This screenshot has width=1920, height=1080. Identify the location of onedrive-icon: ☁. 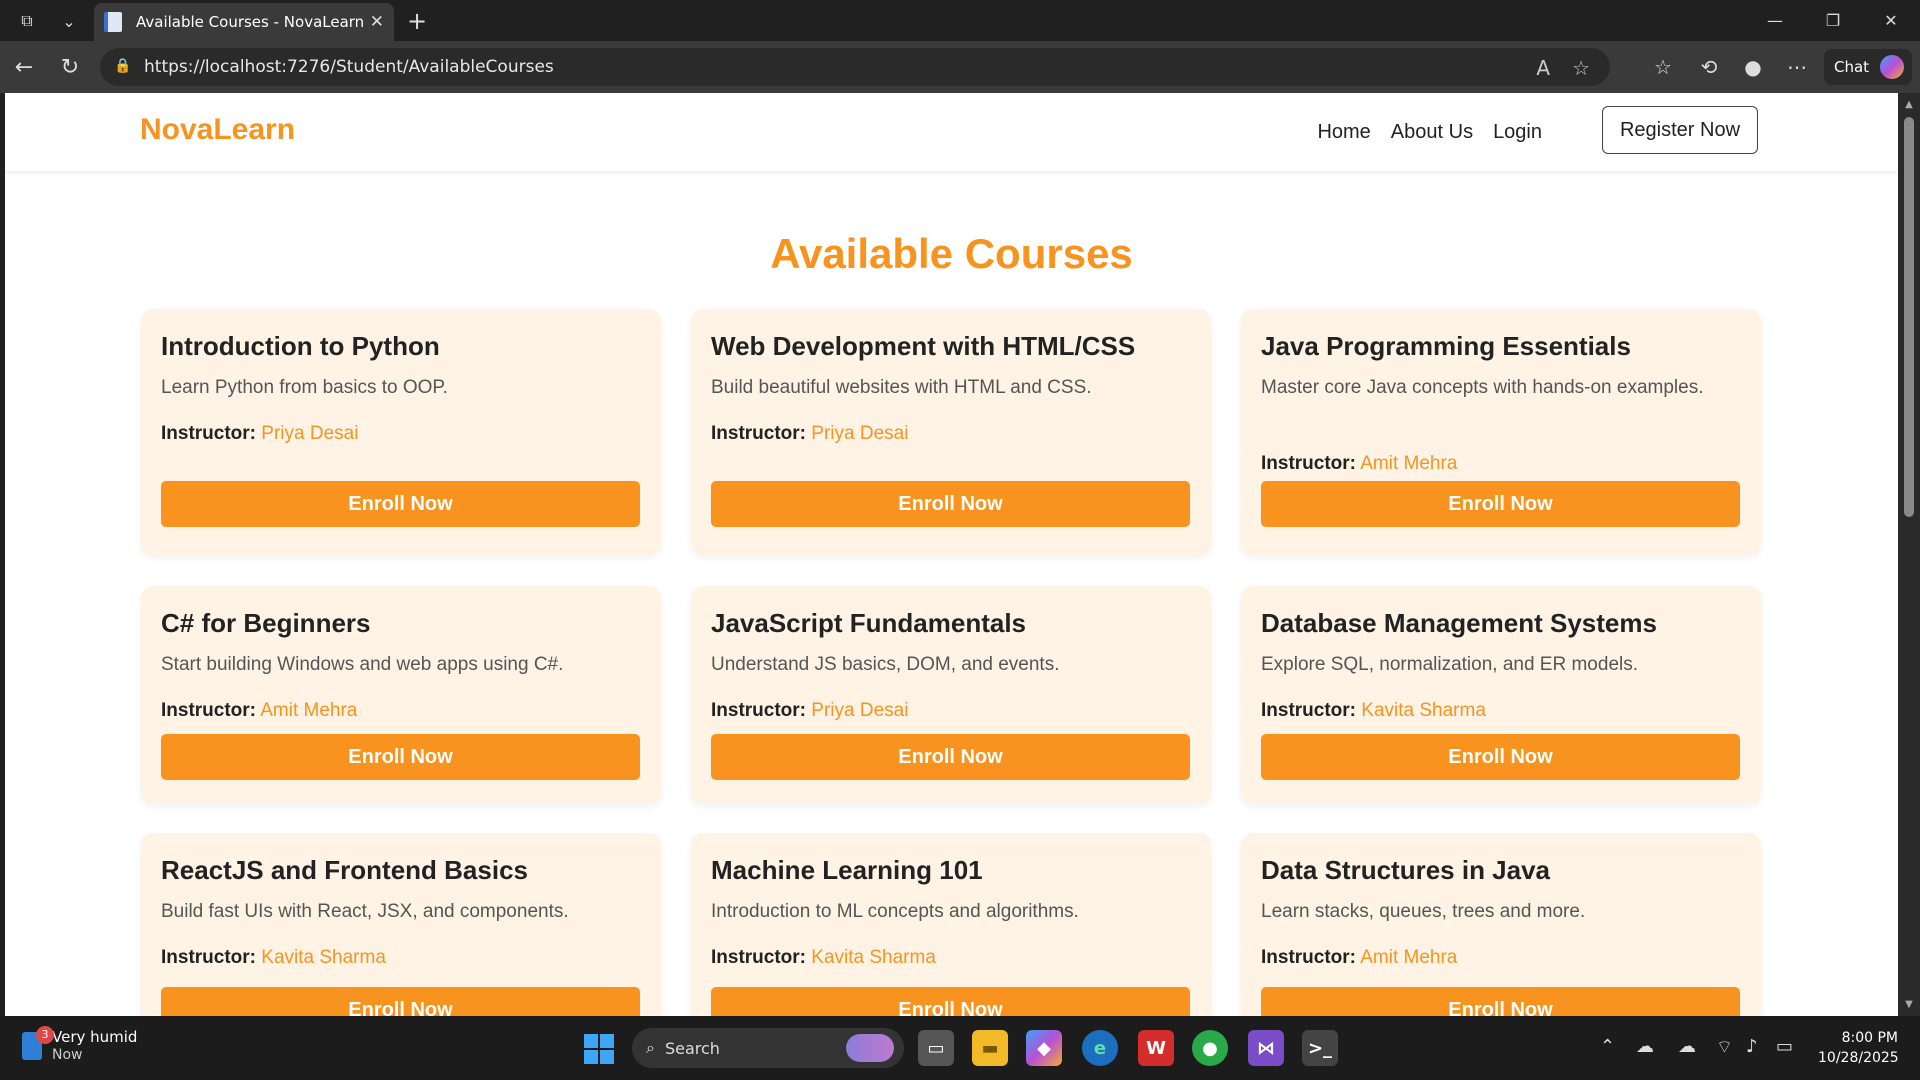
(1645, 1046).